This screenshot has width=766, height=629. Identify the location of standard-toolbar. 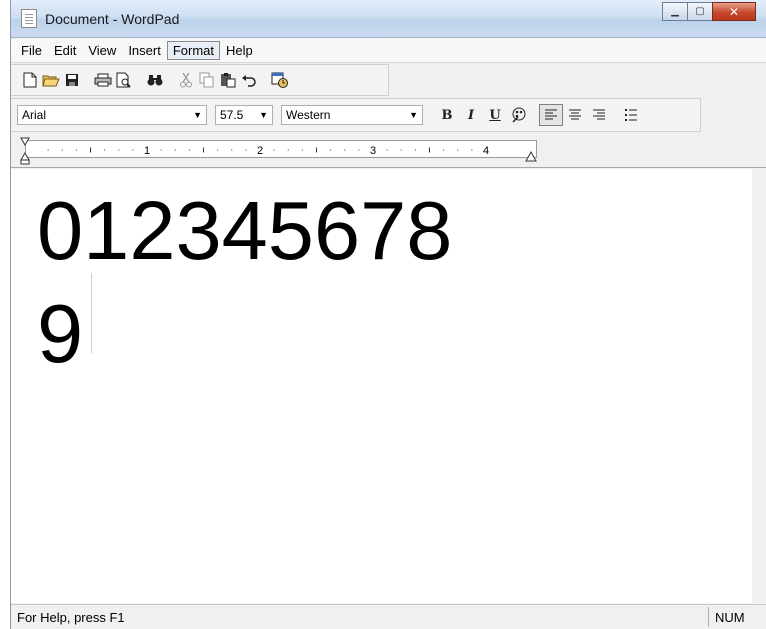
(200, 80).